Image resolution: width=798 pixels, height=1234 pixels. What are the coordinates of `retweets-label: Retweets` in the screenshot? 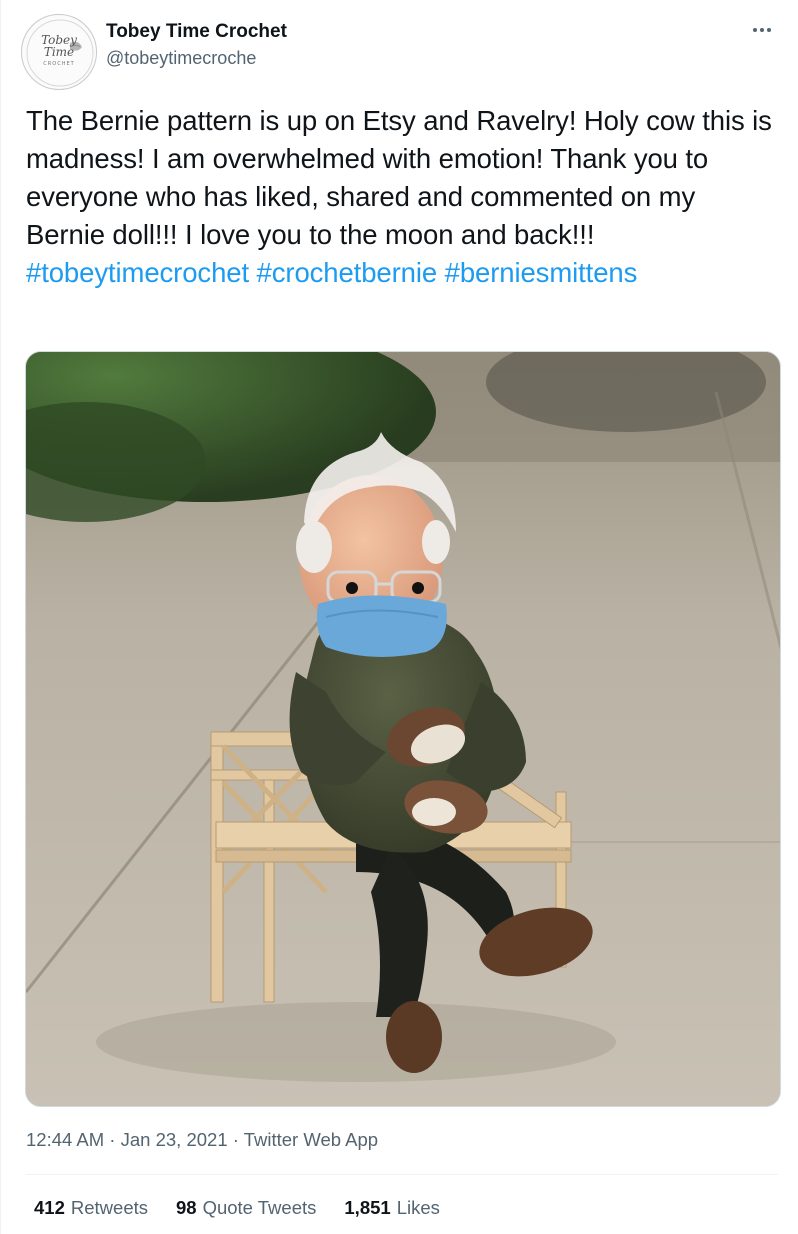 It's located at (109, 1207).